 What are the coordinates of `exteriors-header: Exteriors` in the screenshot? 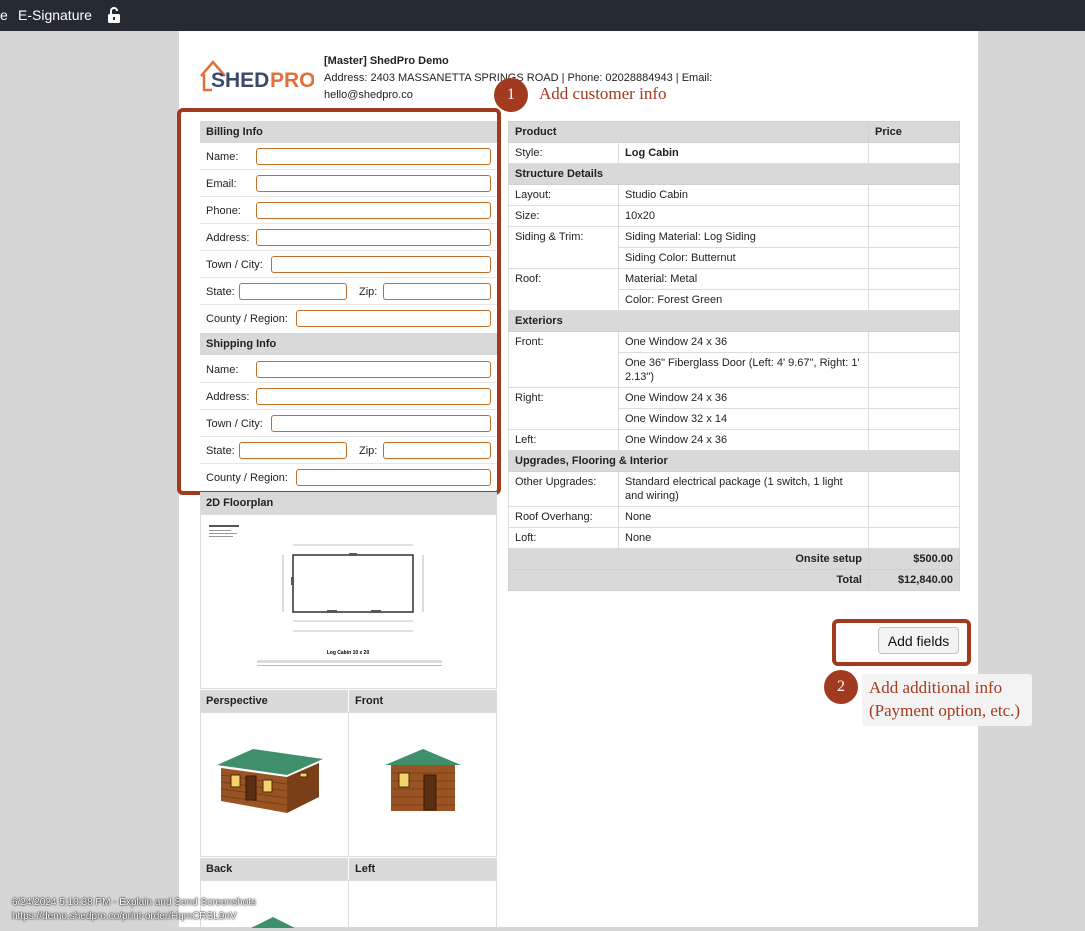 It's located at (734, 321).